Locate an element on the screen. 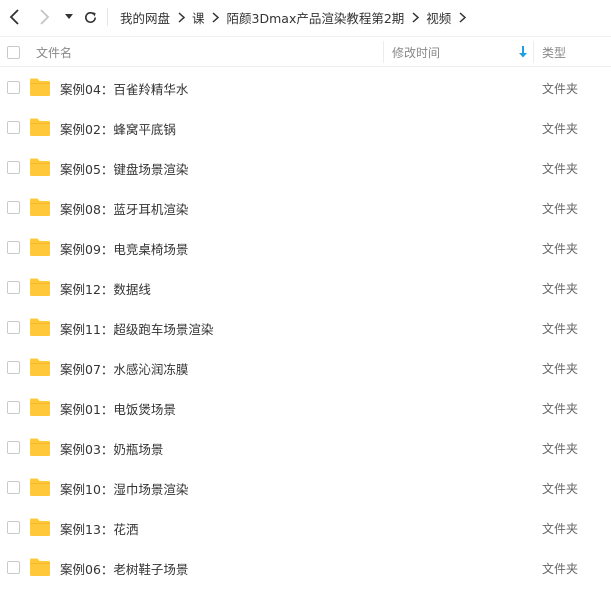 The width and height of the screenshot is (611, 589). file-row: 案例08：蓝牙耳机渲染 文件夹 is located at coordinates (305, 208).